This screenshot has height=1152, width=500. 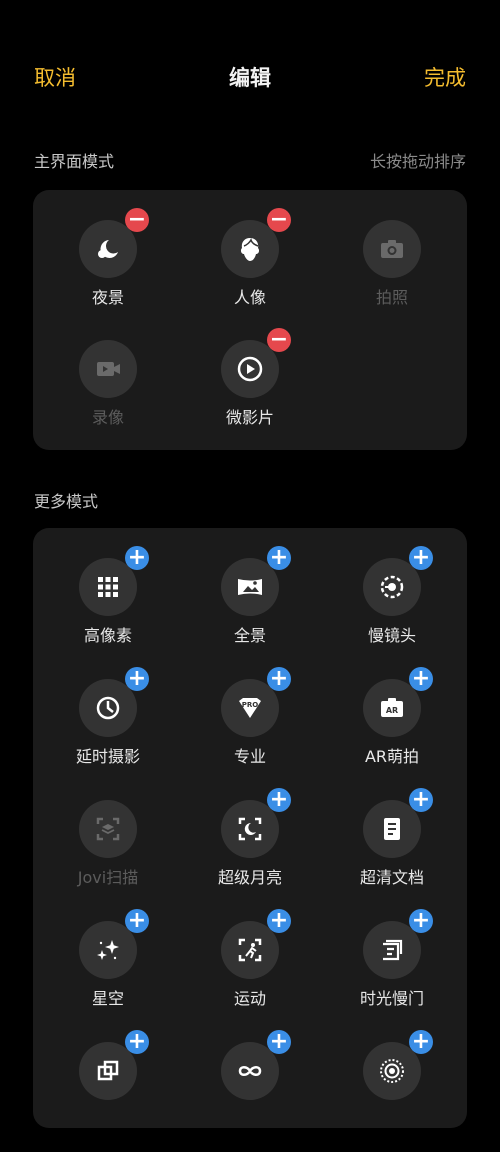 What do you see at coordinates (391, 998) in the screenshot?
I see `mode-label: 时光慢门` at bounding box center [391, 998].